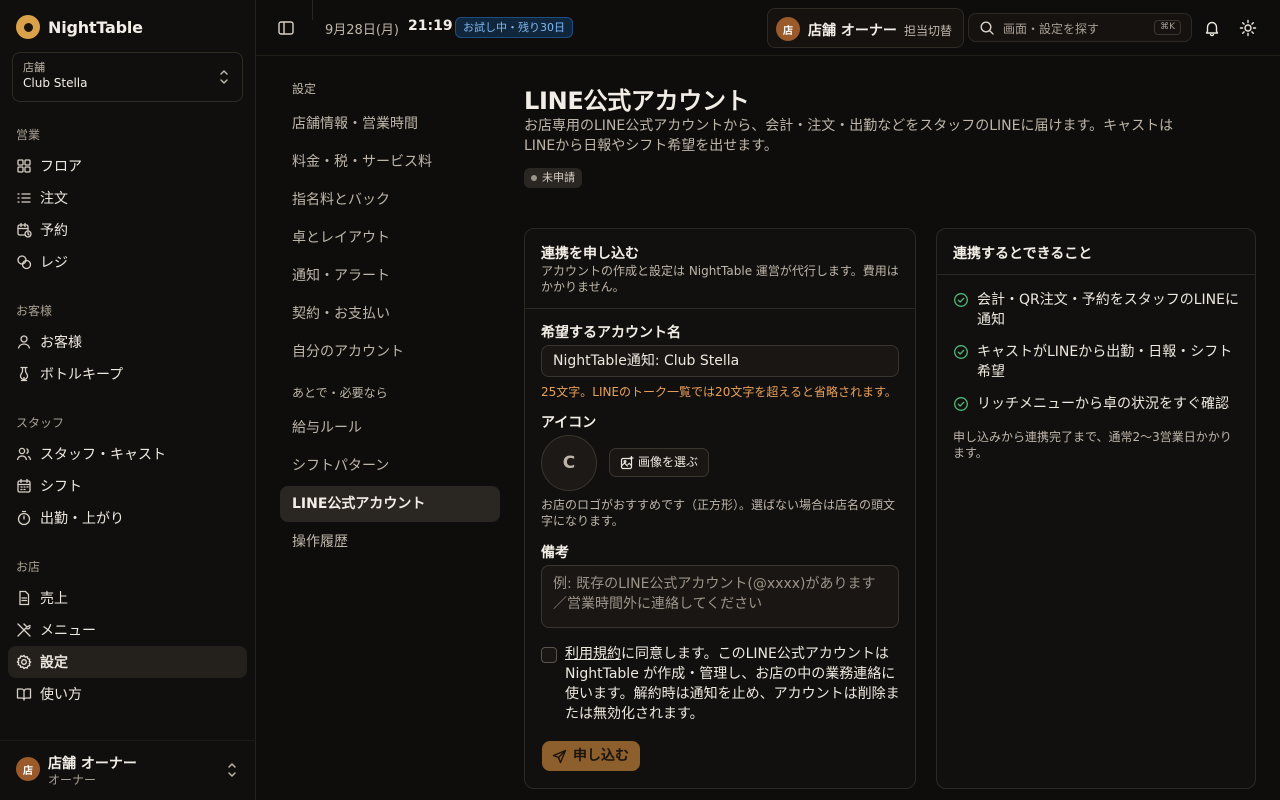  Describe the element at coordinates (788, 29) in the screenshot. I see `avatar: 店` at that location.